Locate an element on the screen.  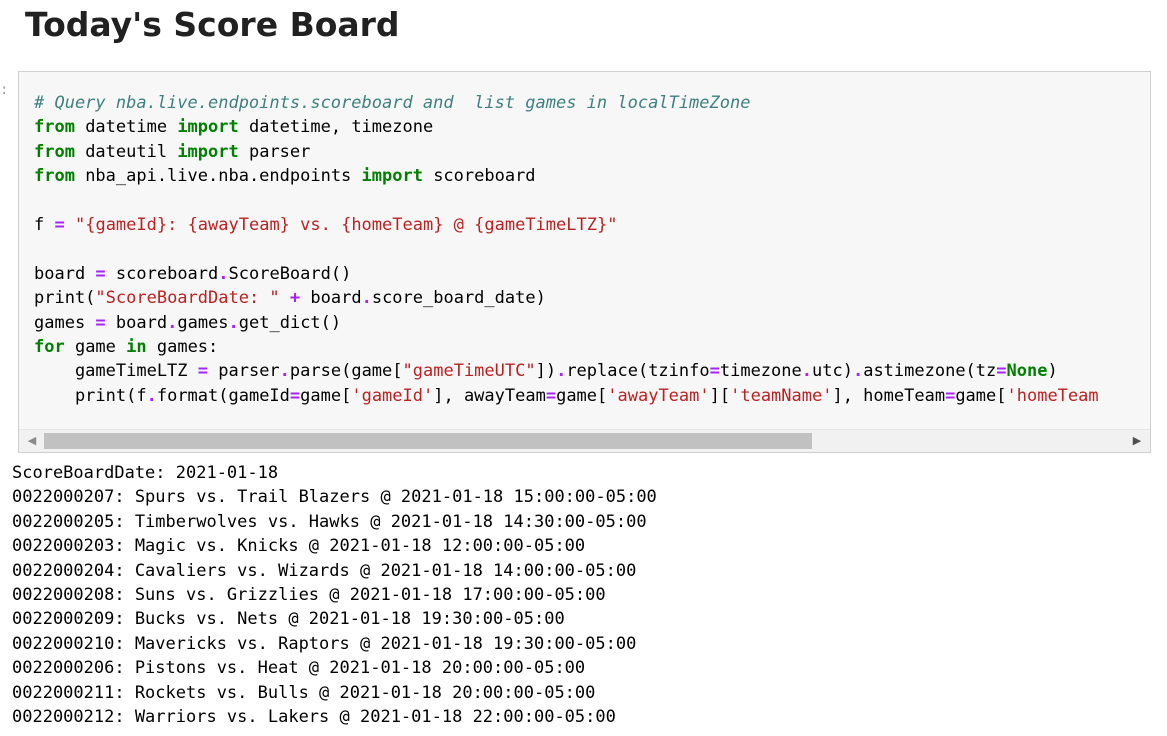
code-line: games = board.games.get_dict() is located at coordinates (592, 323).